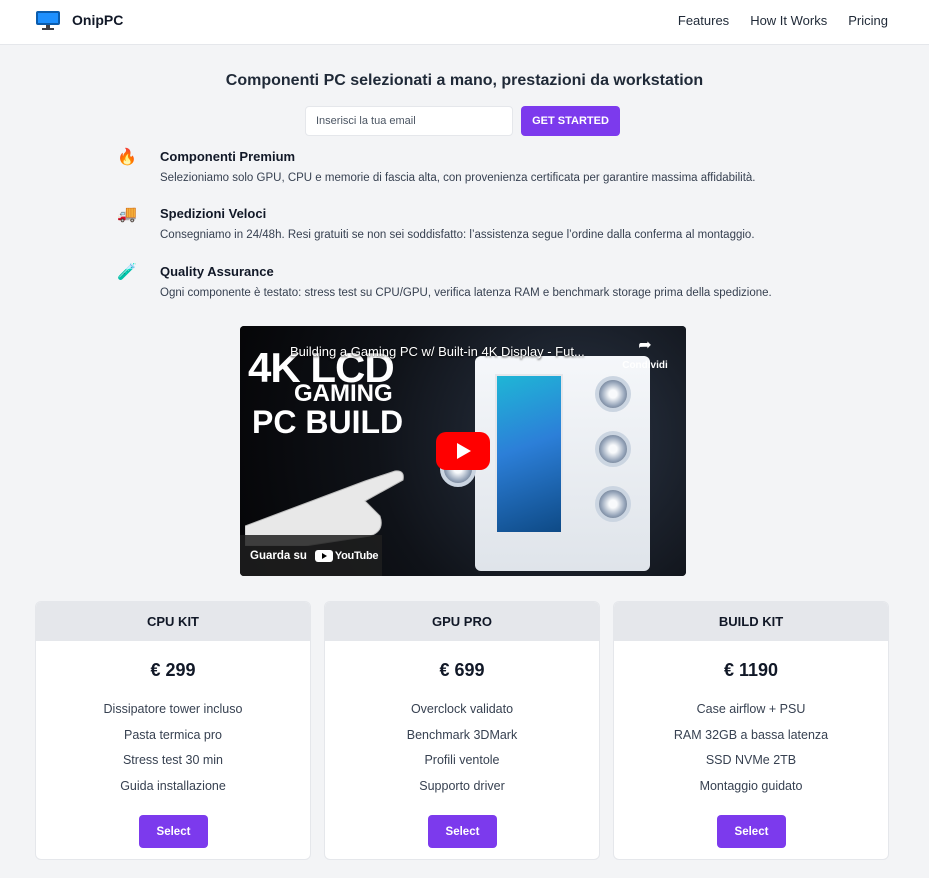 This screenshot has height=878, width=929. Describe the element at coordinates (788, 20) in the screenshot. I see `nav-link-how-it-works: How It Works` at that location.